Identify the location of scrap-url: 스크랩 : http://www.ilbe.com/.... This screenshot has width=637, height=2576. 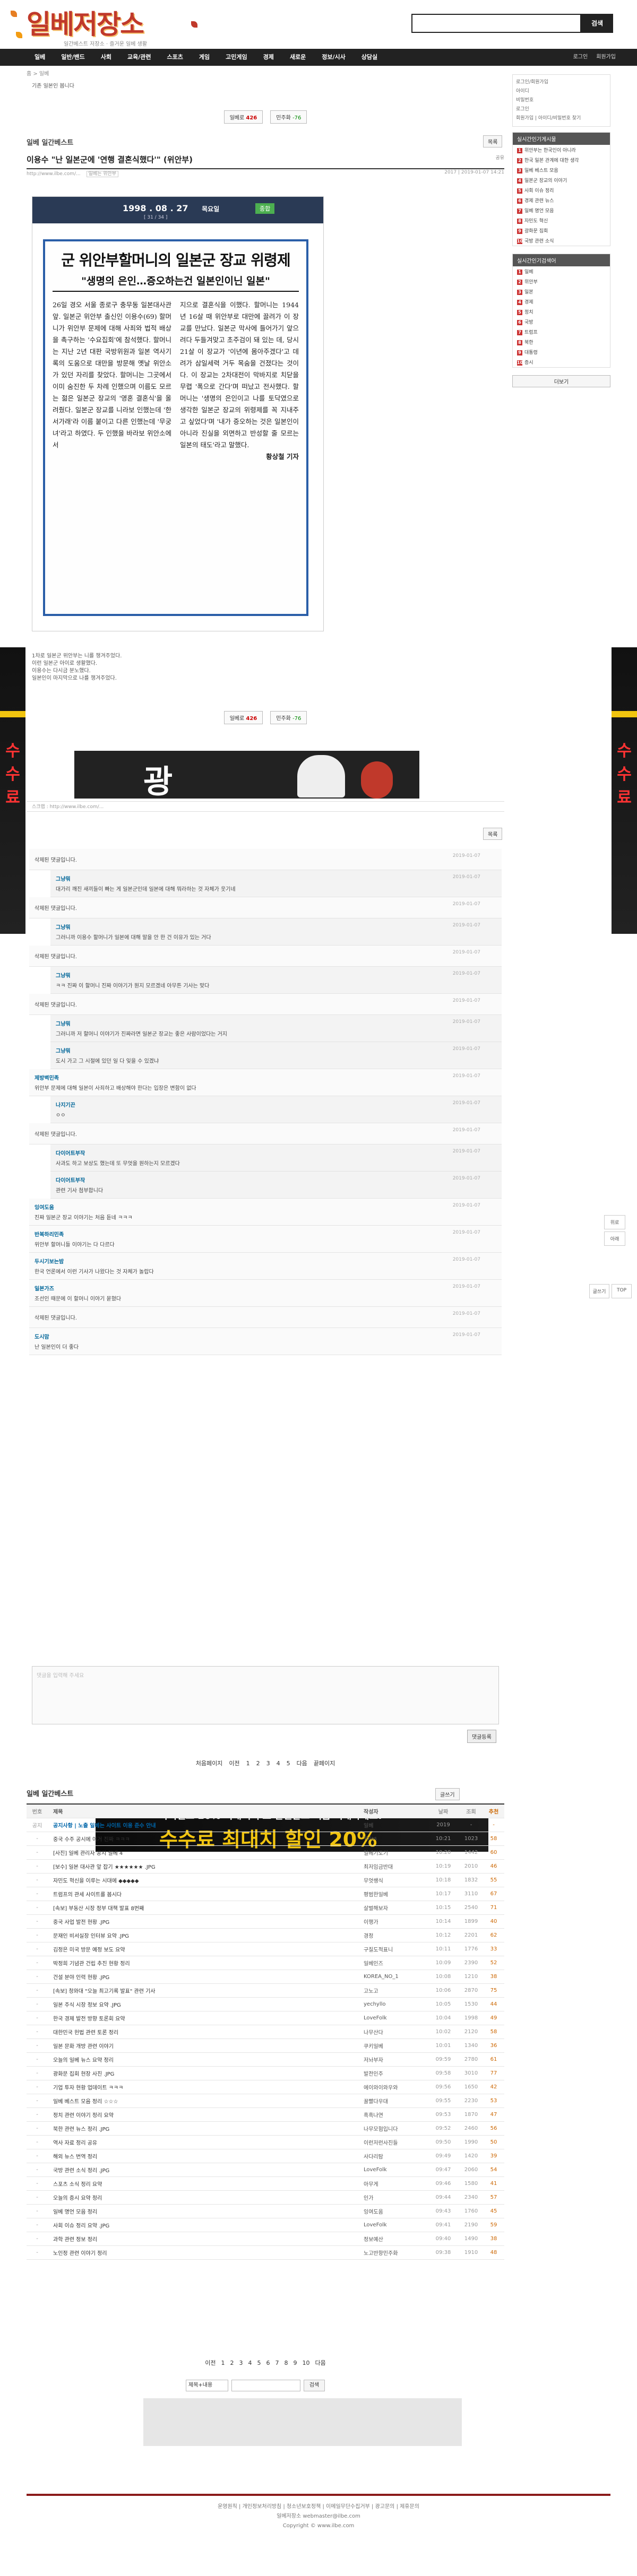
(265, 806).